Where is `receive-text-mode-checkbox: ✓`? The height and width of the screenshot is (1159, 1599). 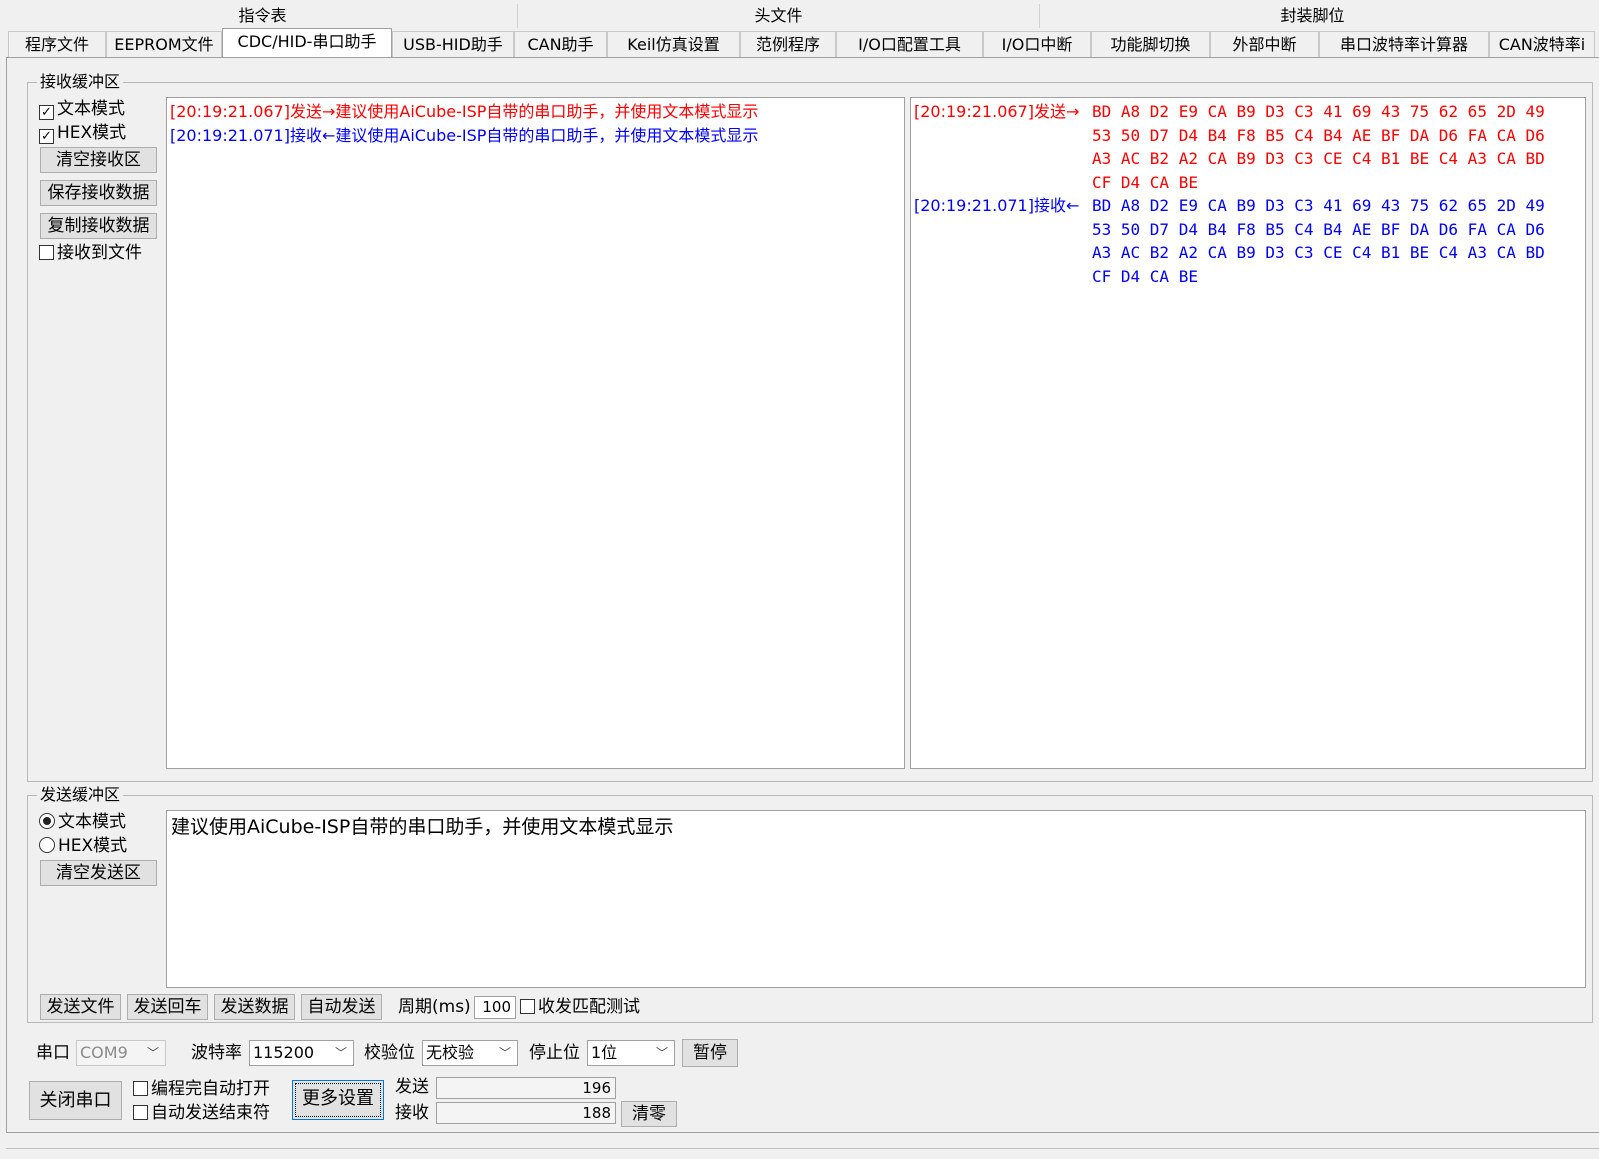 receive-text-mode-checkbox: ✓ is located at coordinates (46, 112).